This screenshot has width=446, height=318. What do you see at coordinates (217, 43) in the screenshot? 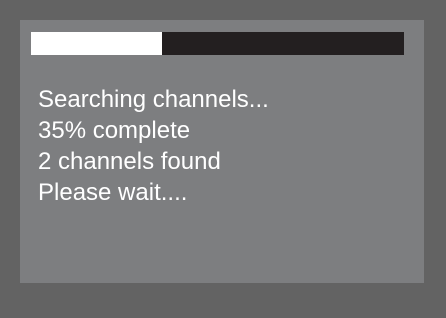
I see `search-progress-bar` at bounding box center [217, 43].